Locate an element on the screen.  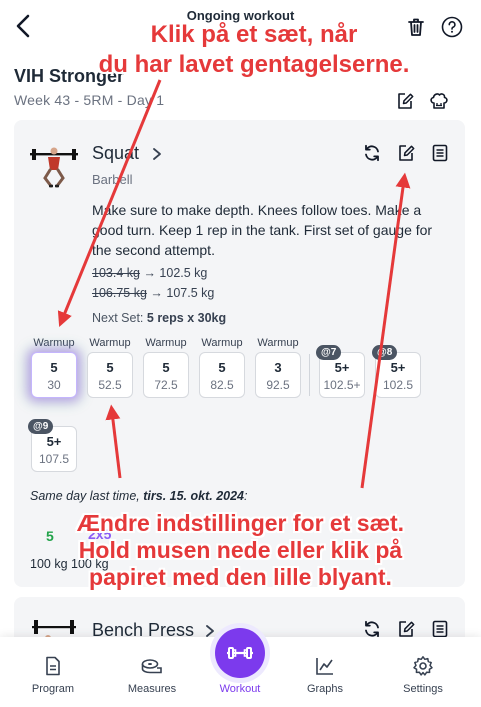
equipment-label: Barbell is located at coordinates (112, 179).